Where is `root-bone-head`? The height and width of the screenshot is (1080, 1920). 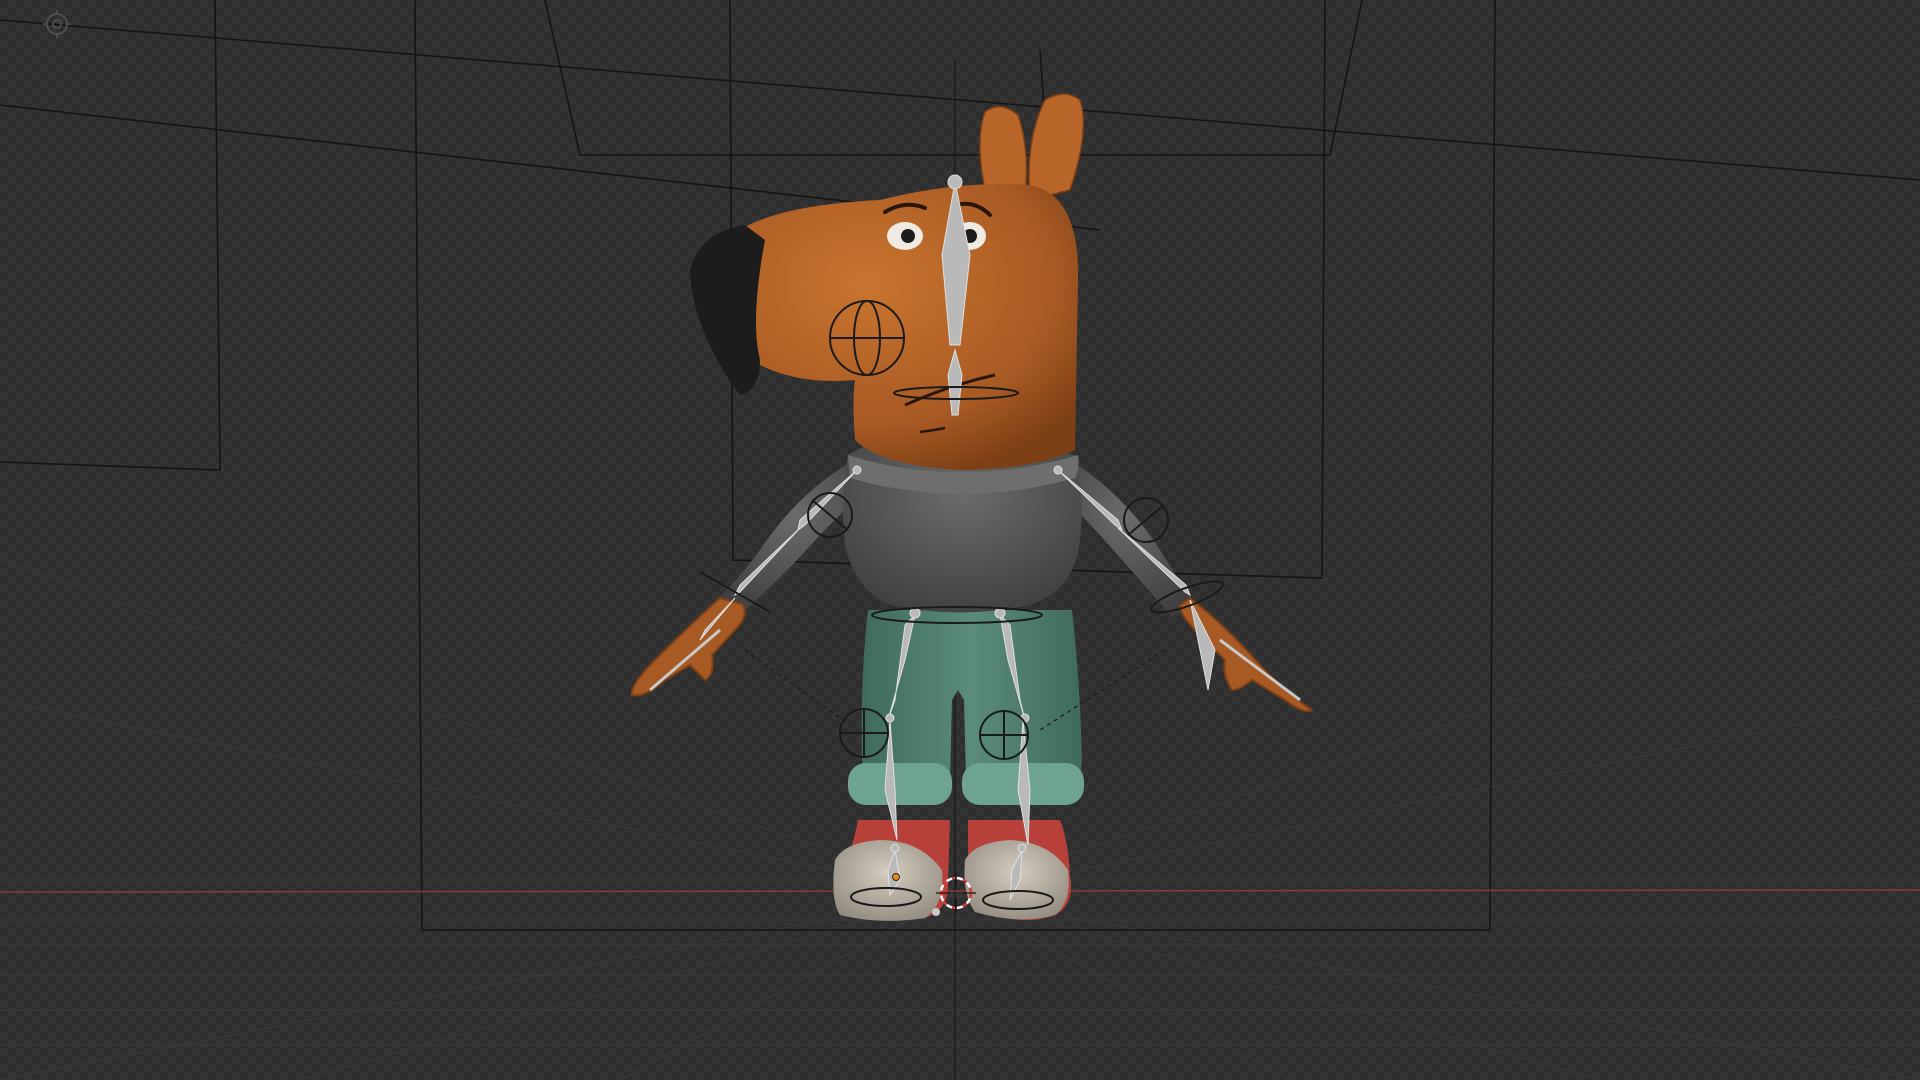
root-bone-head is located at coordinates (936, 912).